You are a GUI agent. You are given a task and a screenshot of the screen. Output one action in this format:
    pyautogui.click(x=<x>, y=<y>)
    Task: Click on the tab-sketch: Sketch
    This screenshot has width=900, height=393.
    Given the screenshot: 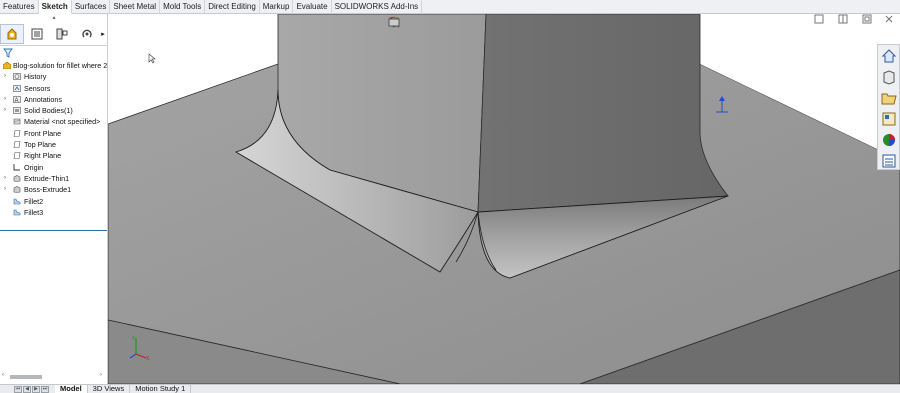 What is the action you would take?
    pyautogui.click(x=55, y=7)
    